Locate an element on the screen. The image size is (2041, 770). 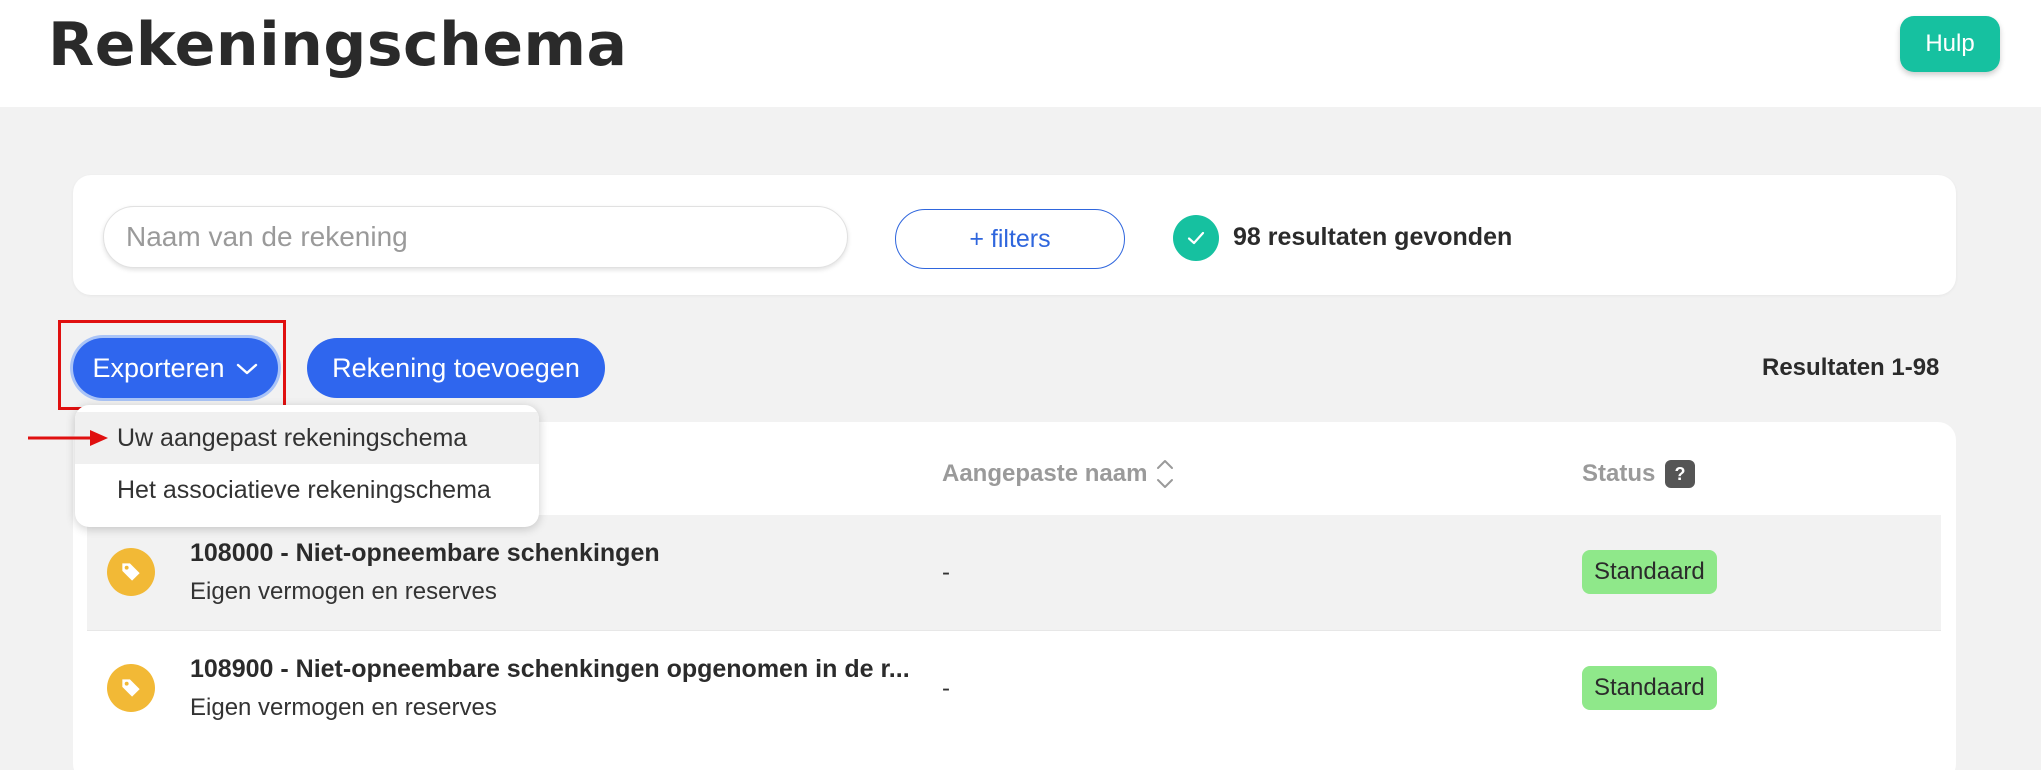
page-title: Rekeningschema is located at coordinates (338, 45).